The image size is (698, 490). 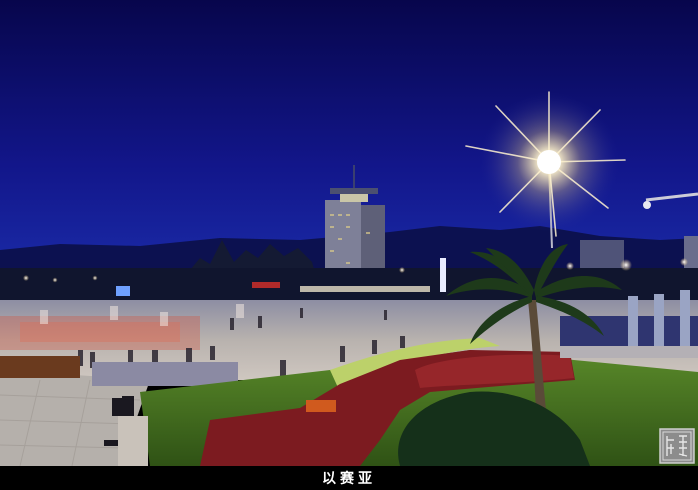 What do you see at coordinates (321, 406) in the screenshot?
I see `flower-patch` at bounding box center [321, 406].